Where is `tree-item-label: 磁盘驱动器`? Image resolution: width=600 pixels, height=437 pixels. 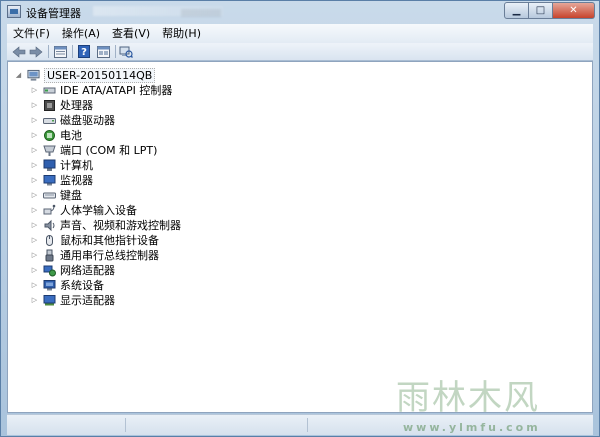 tree-item-label: 磁盘驱动器 is located at coordinates (87, 120).